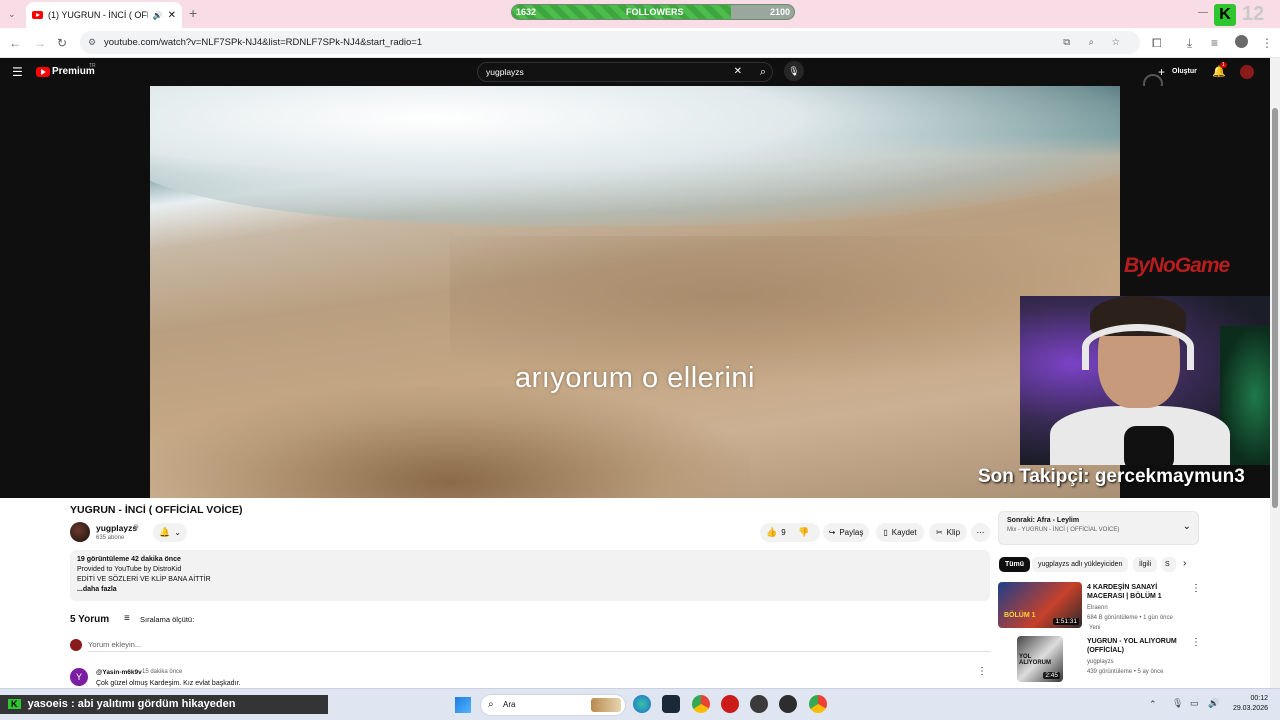 Image resolution: width=1280 pixels, height=720 pixels. I want to click on followers-current: 1632, so click(526, 12).